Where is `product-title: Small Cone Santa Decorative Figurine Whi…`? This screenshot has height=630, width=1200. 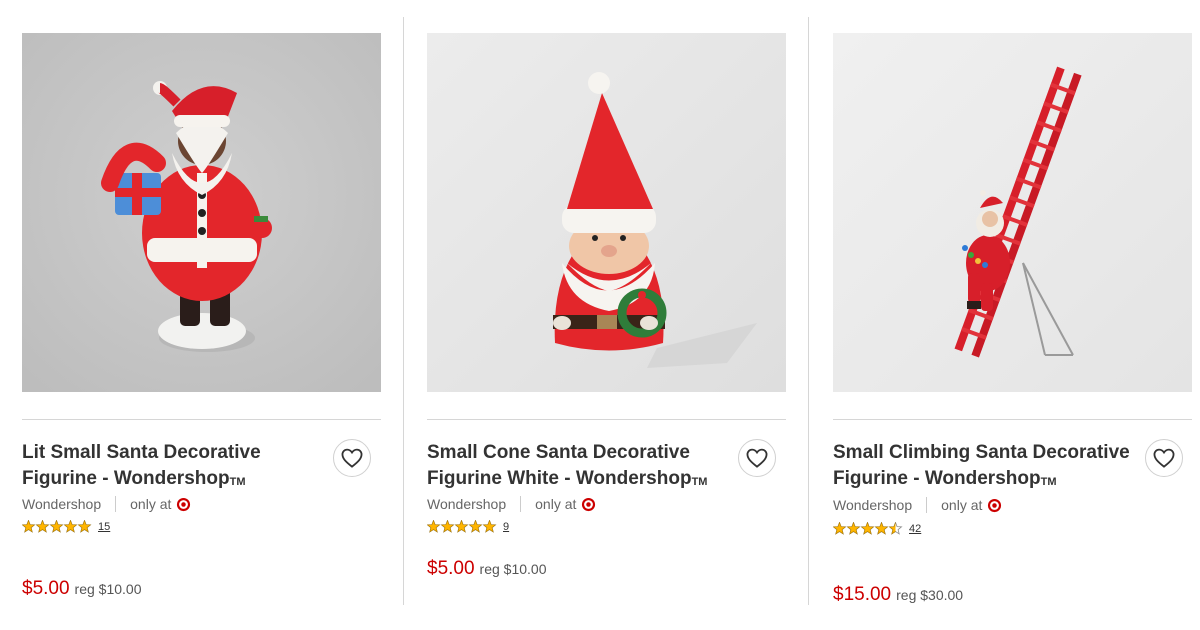 product-title: Small Cone Santa Decorative Figurine Whi… is located at coordinates (577, 466).